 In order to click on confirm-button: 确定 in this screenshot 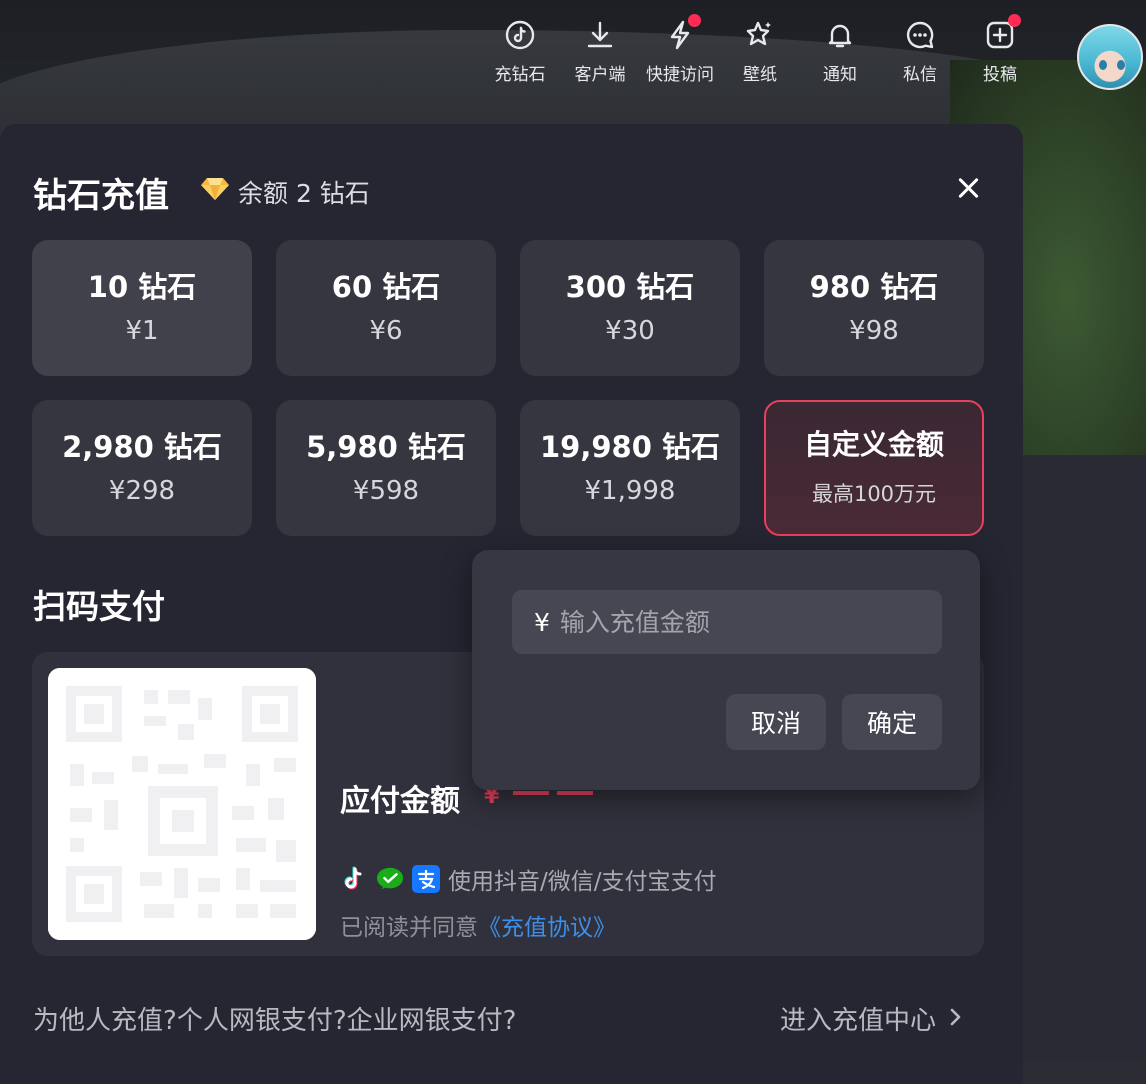, I will do `click(892, 722)`.